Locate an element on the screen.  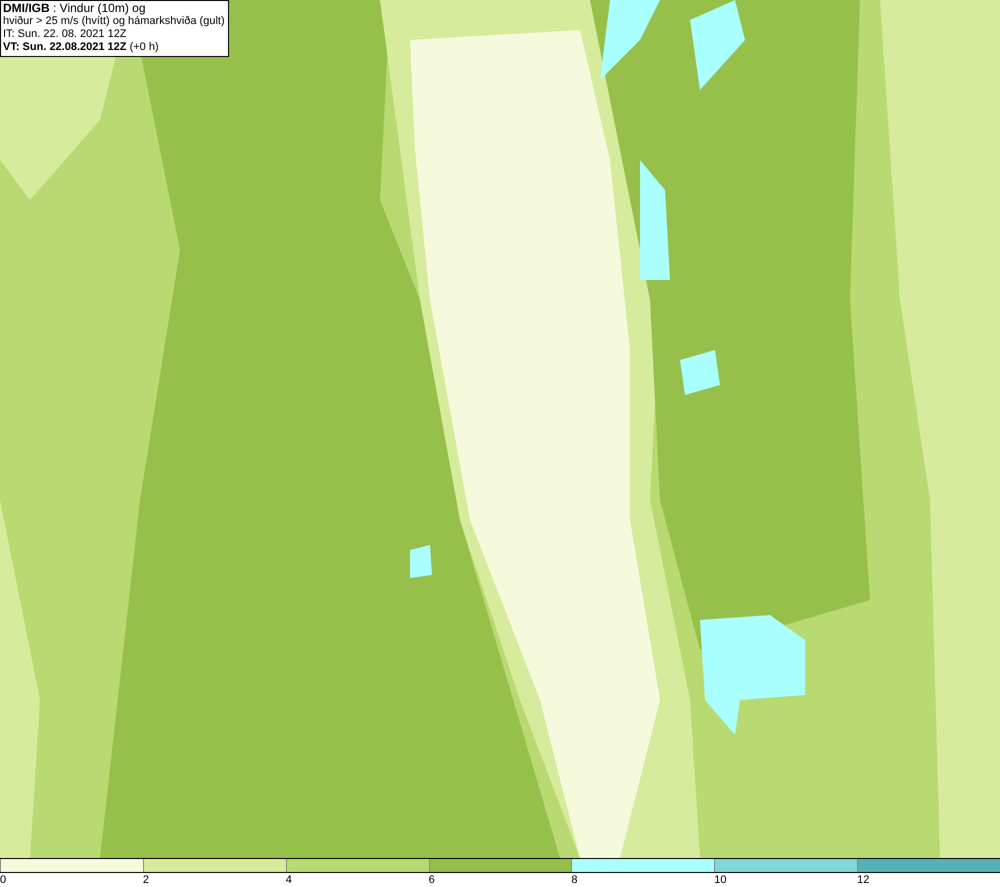
legend-label: 4 is located at coordinates (289, 880).